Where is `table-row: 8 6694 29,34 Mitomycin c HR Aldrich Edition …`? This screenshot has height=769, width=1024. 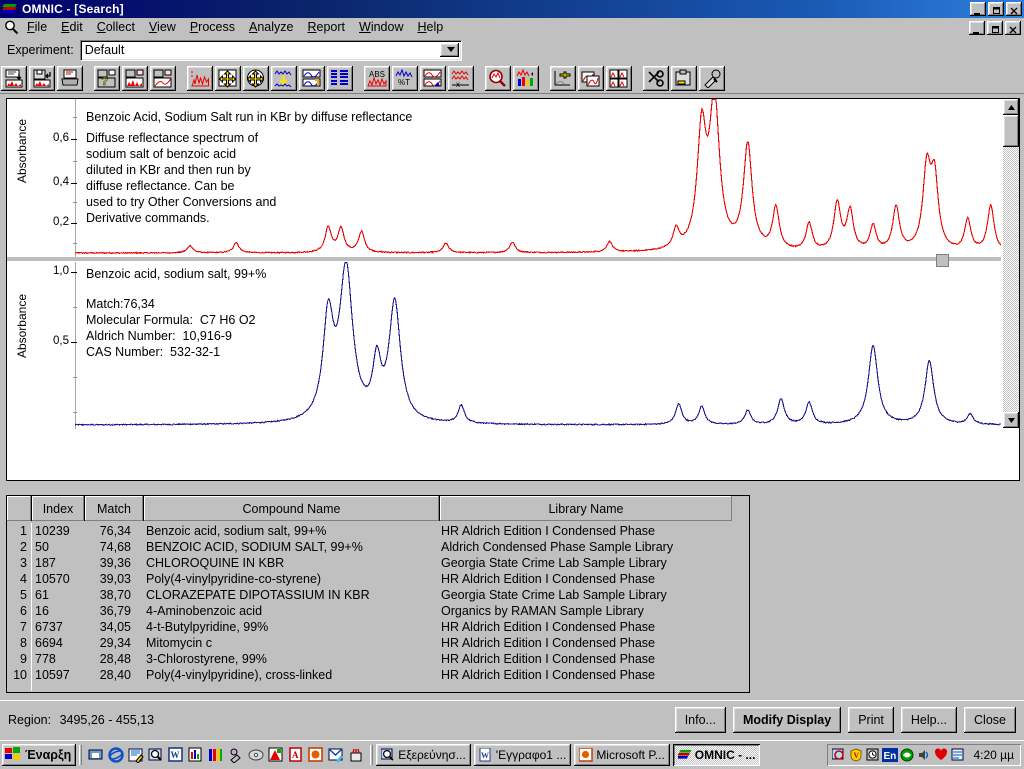 table-row: 8 6694 29,34 Mitomycin c HR Aldrich Edition … is located at coordinates (378, 643).